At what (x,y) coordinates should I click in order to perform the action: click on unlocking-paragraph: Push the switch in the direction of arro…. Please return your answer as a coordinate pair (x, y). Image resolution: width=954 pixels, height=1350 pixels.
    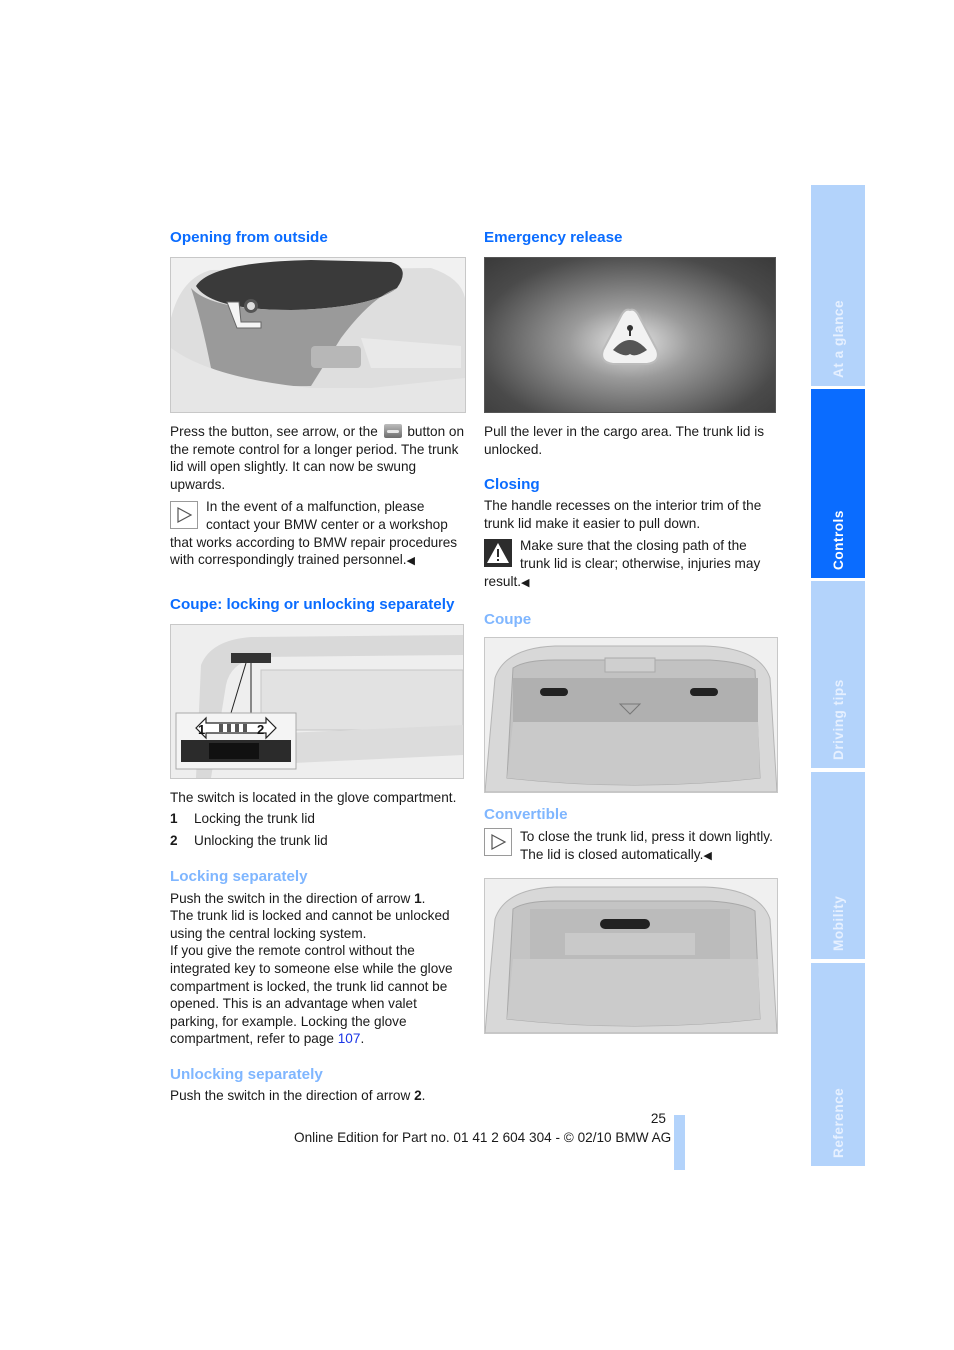
    Looking at the image, I should click on (318, 1096).